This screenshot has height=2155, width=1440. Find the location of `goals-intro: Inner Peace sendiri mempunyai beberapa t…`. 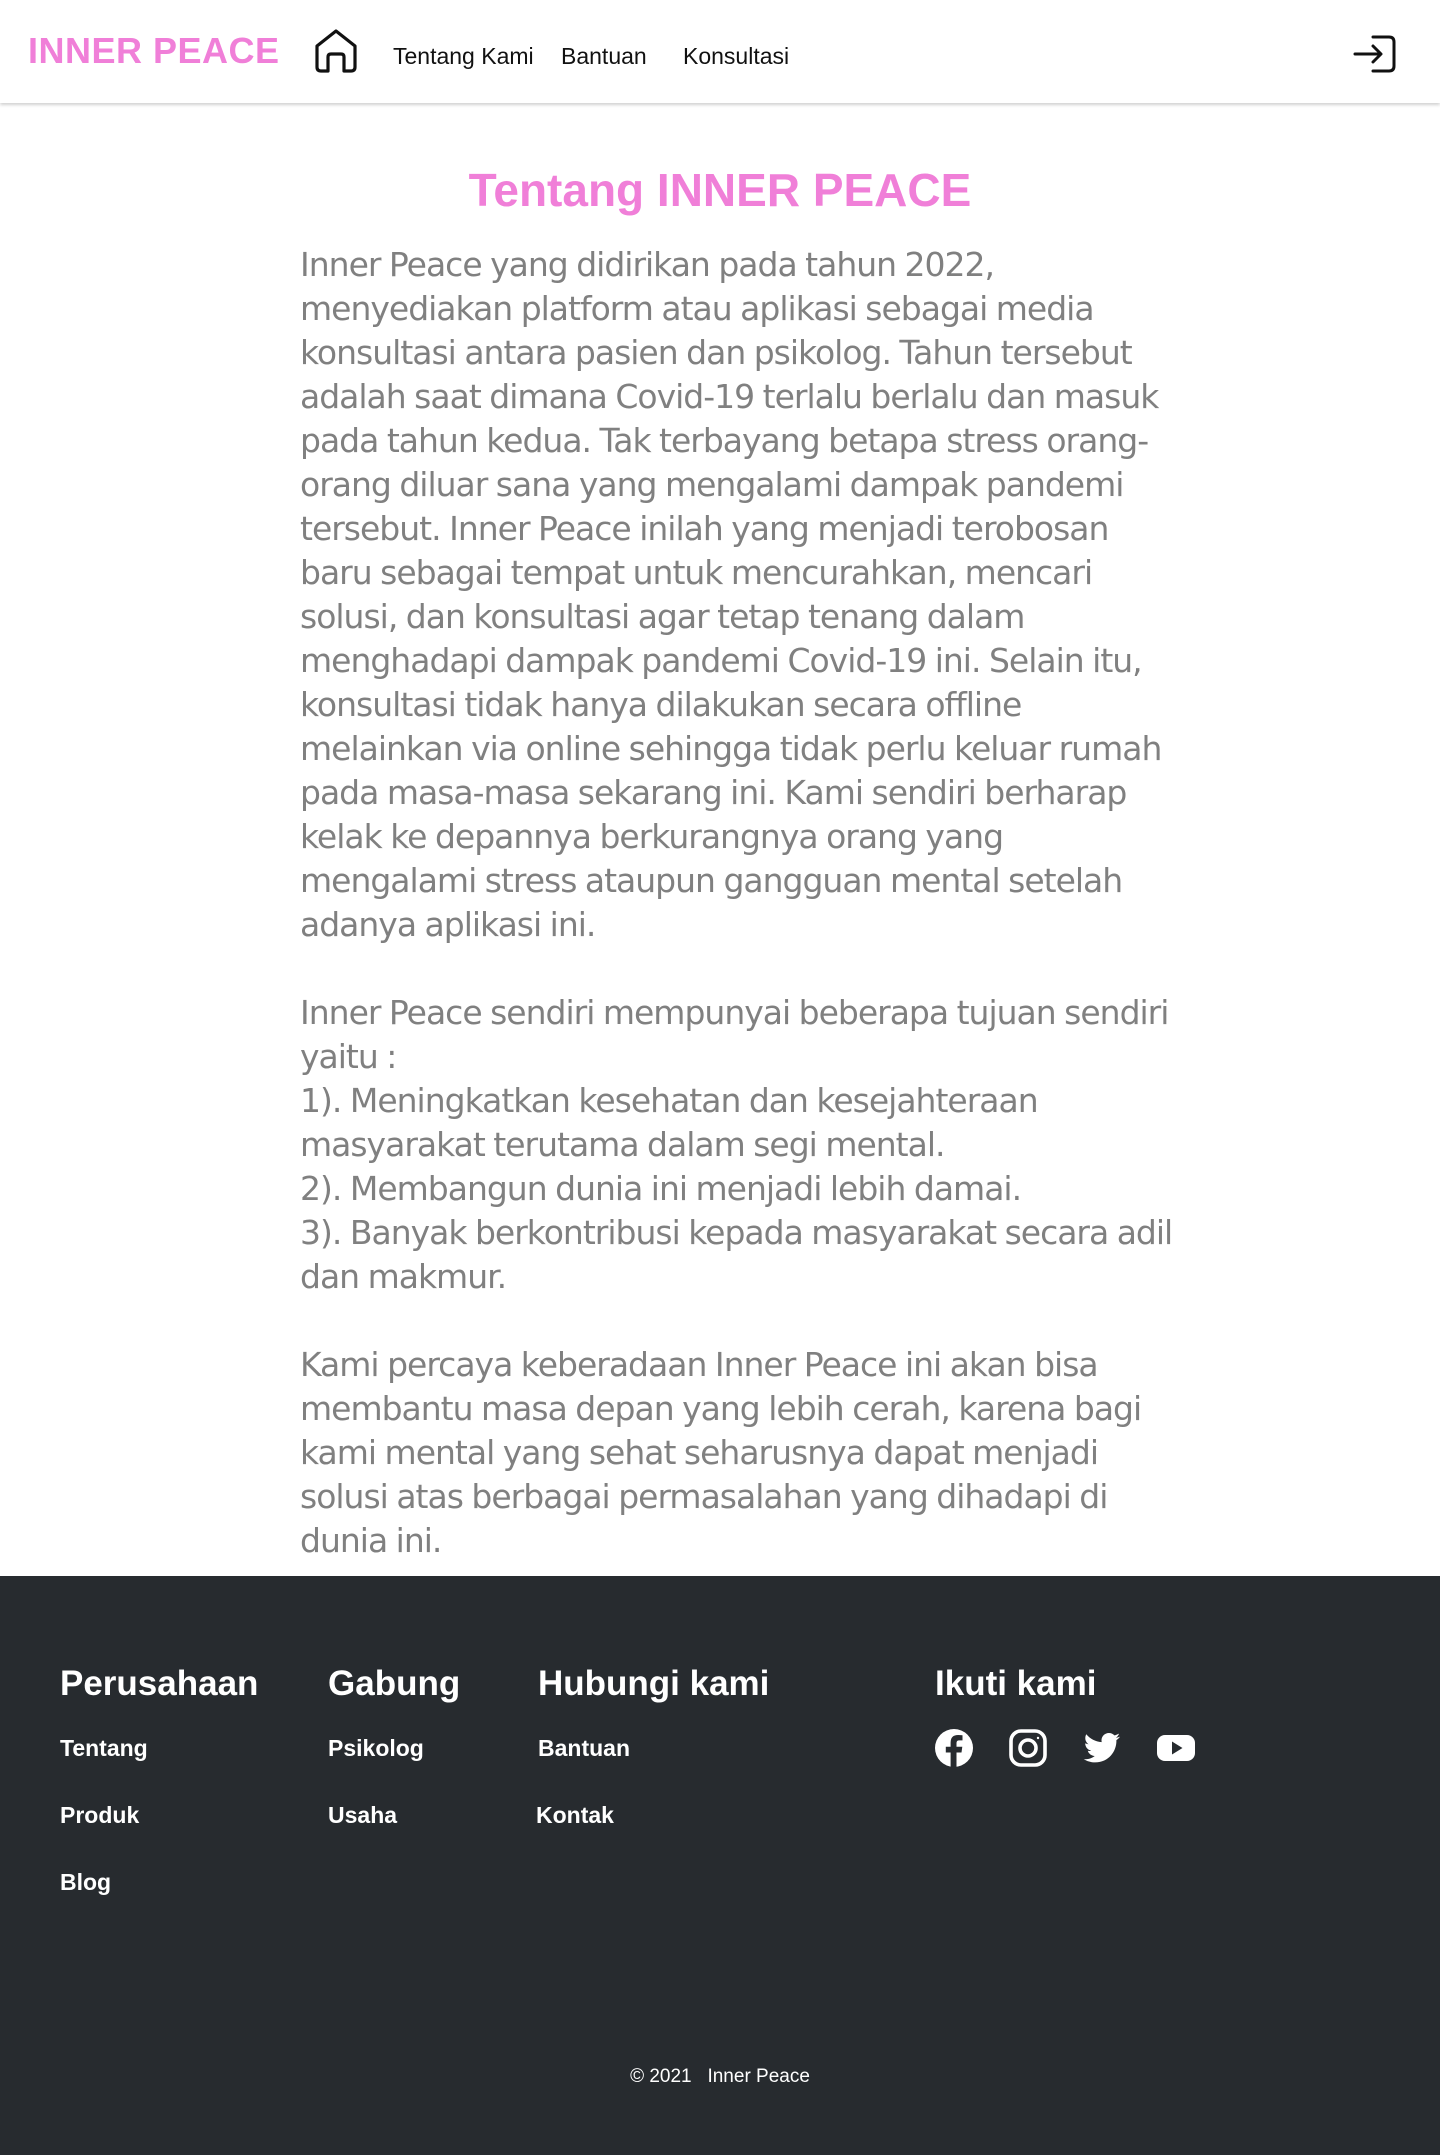

goals-intro: Inner Peace sendiri mempunyai beberapa t… is located at coordinates (734, 1034).